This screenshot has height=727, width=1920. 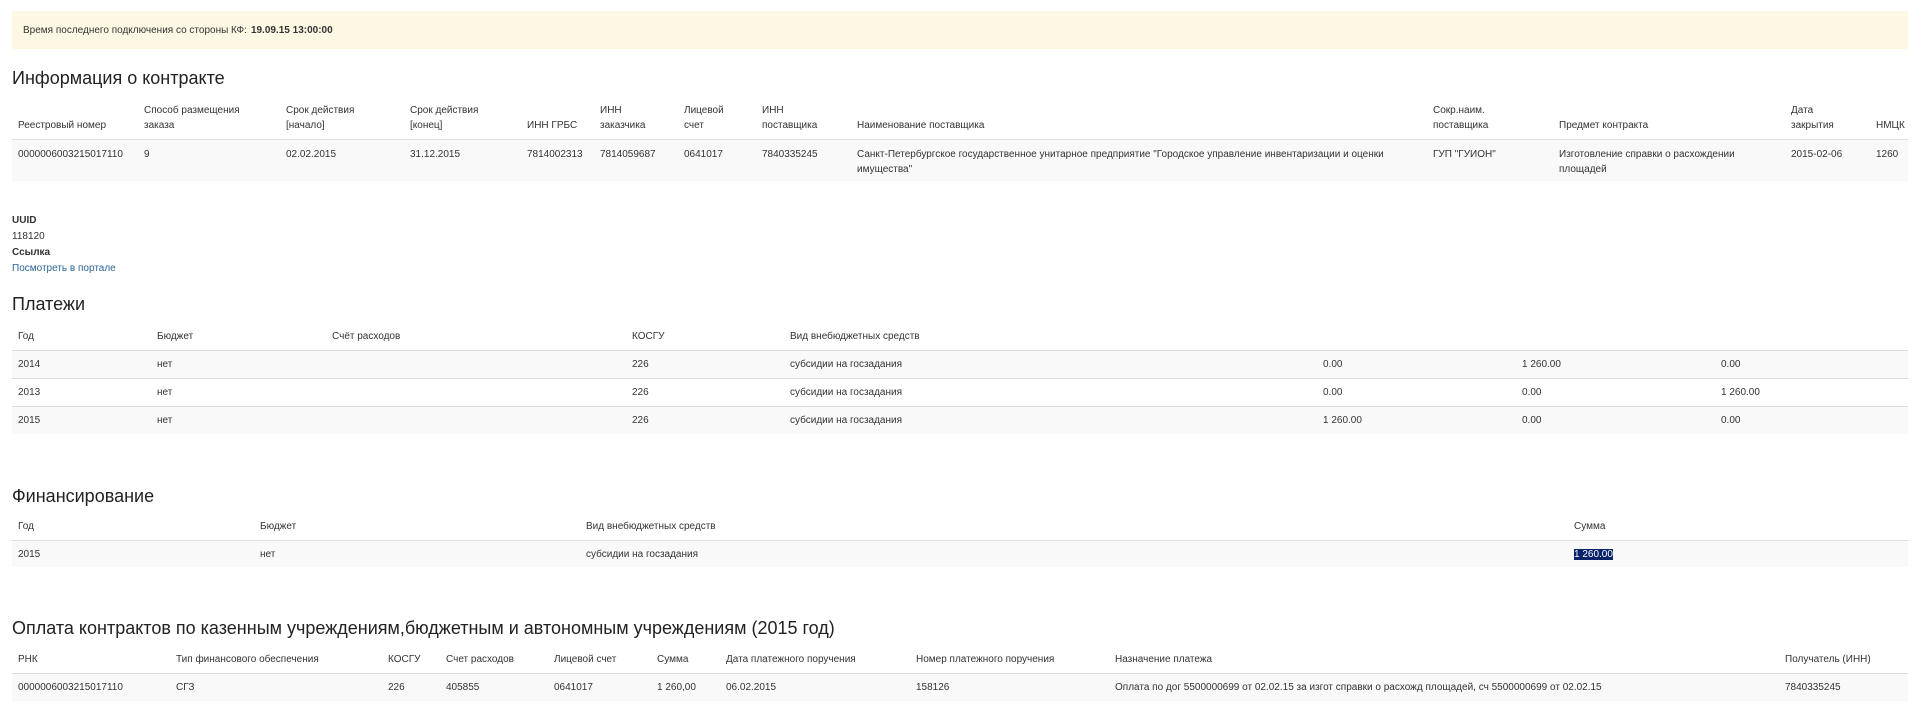 What do you see at coordinates (91, 686) in the screenshot?
I see `cell-rnk: 0000006003215017110` at bounding box center [91, 686].